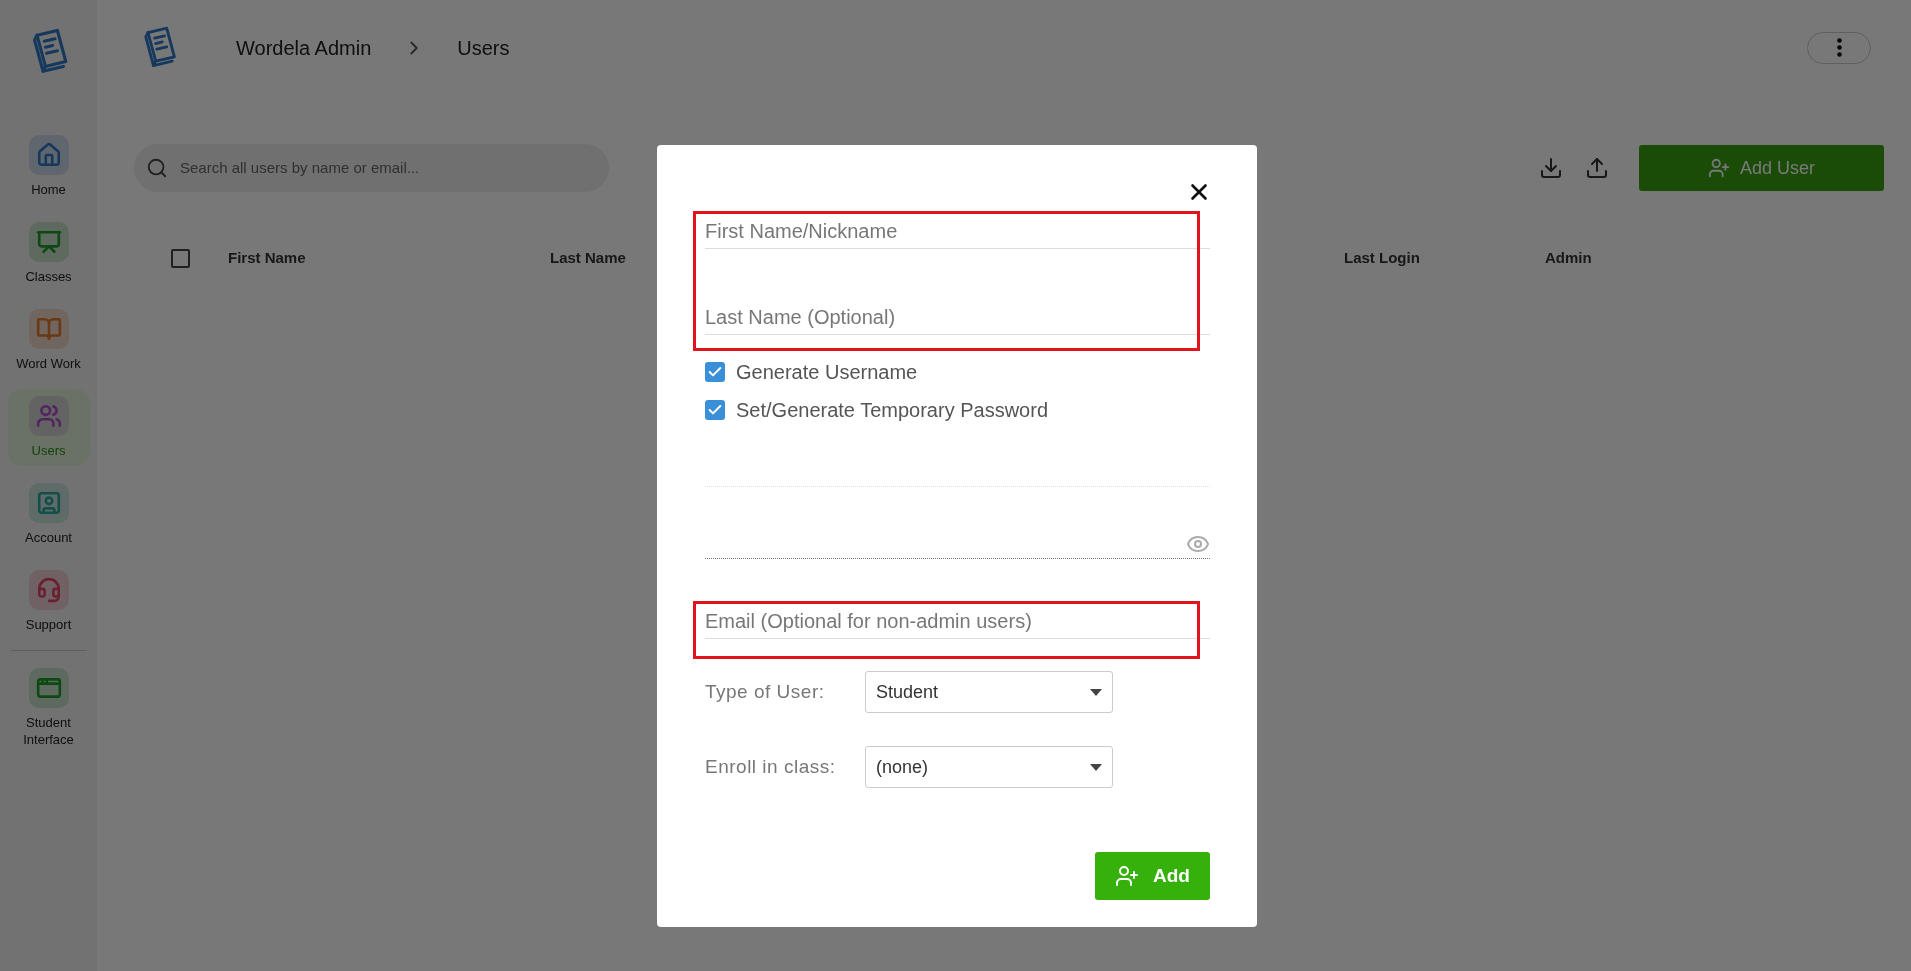 Image resolution: width=1911 pixels, height=971 pixels. I want to click on sidebar-item: Classes, so click(48, 253).